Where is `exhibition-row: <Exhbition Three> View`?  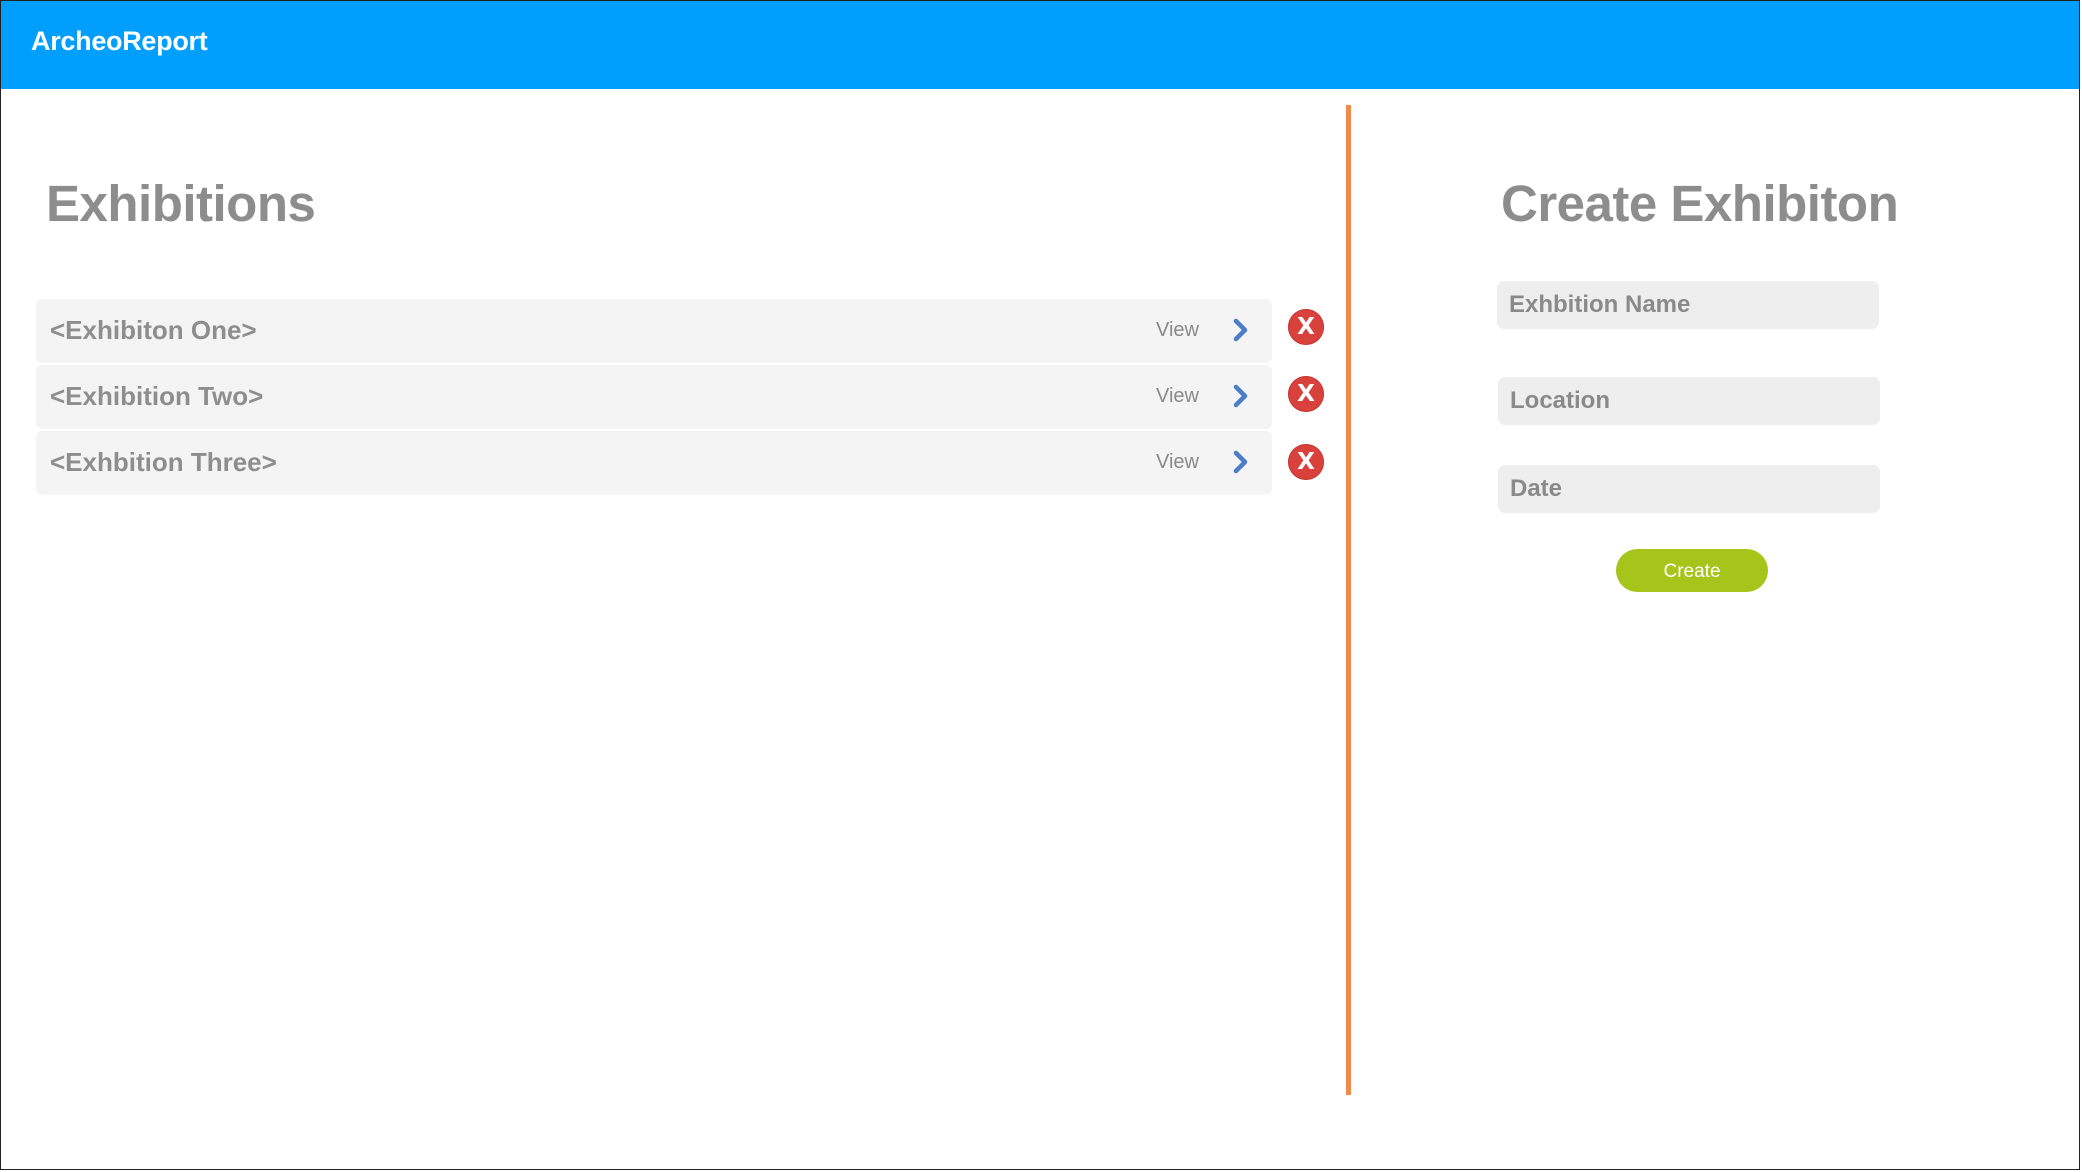 exhibition-row: <Exhbition Three> View is located at coordinates (654, 462).